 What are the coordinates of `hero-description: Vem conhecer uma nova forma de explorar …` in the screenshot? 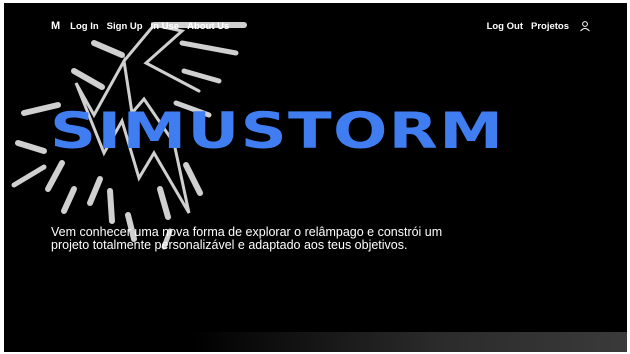 It's located at (247, 238).